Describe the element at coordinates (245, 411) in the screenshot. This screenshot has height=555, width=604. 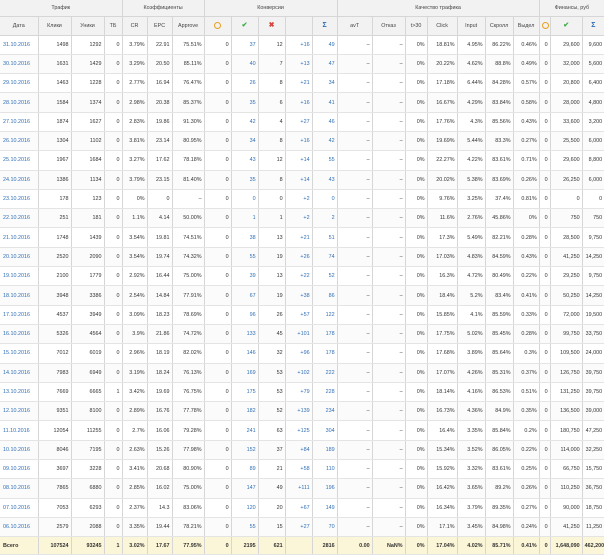
I see `cell-ok: 182` at that location.